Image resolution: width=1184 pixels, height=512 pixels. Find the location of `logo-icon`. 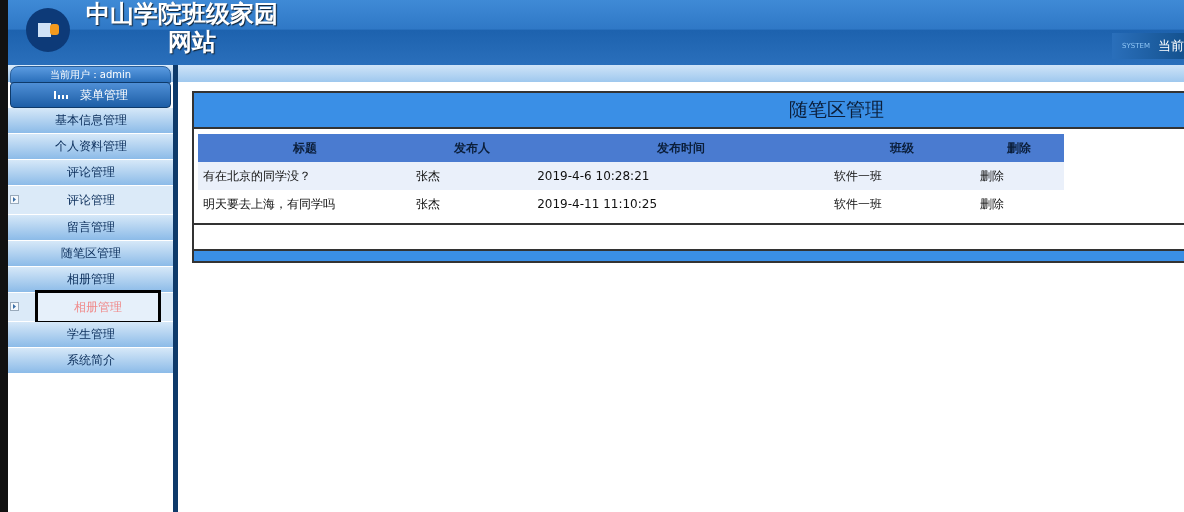

logo-icon is located at coordinates (48, 30).